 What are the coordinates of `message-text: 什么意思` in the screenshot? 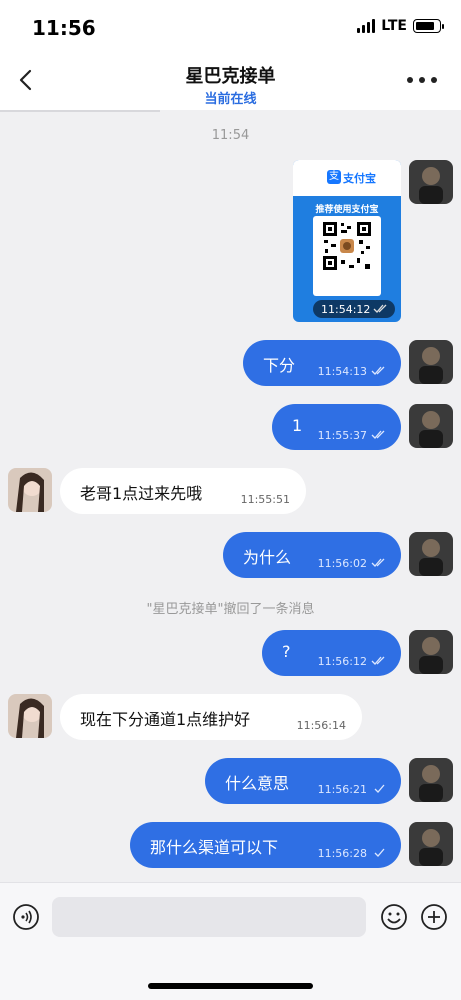 It's located at (257, 783).